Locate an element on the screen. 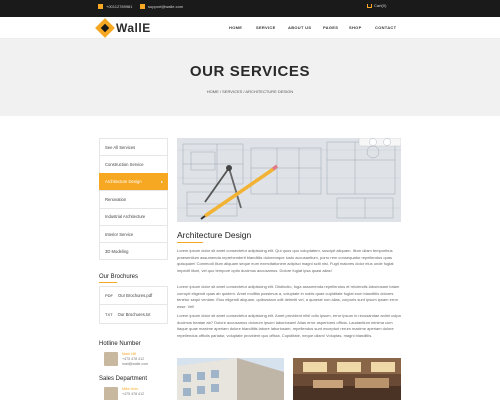 The width and height of the screenshot is (500, 400). sidebar-item-construction: Construction Service is located at coordinates (133, 164).